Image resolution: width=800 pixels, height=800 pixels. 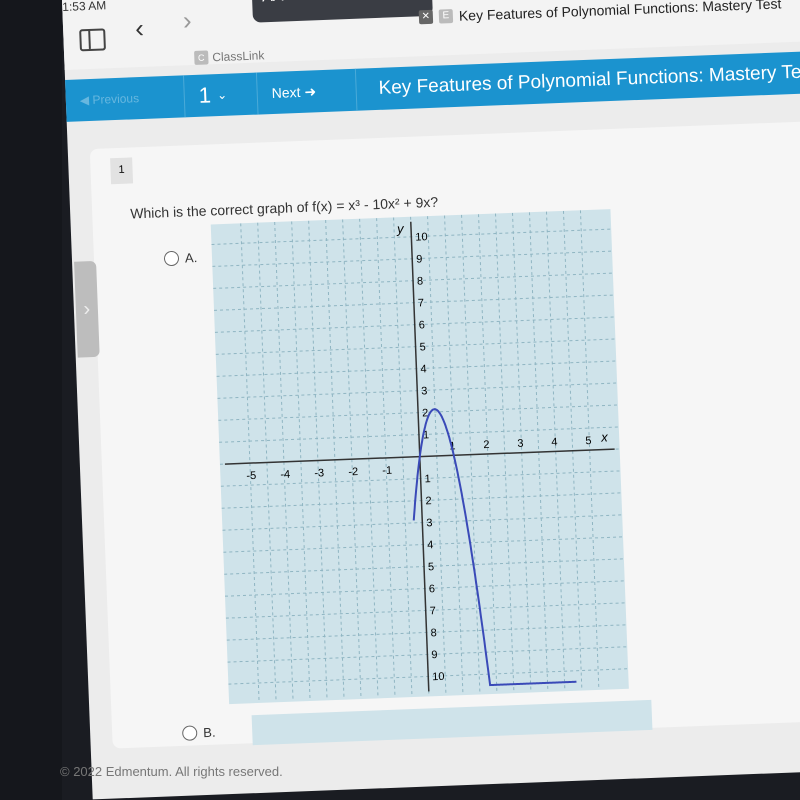 What do you see at coordinates (116, 99) in the screenshot?
I see `previous-label: Previous` at bounding box center [116, 99].